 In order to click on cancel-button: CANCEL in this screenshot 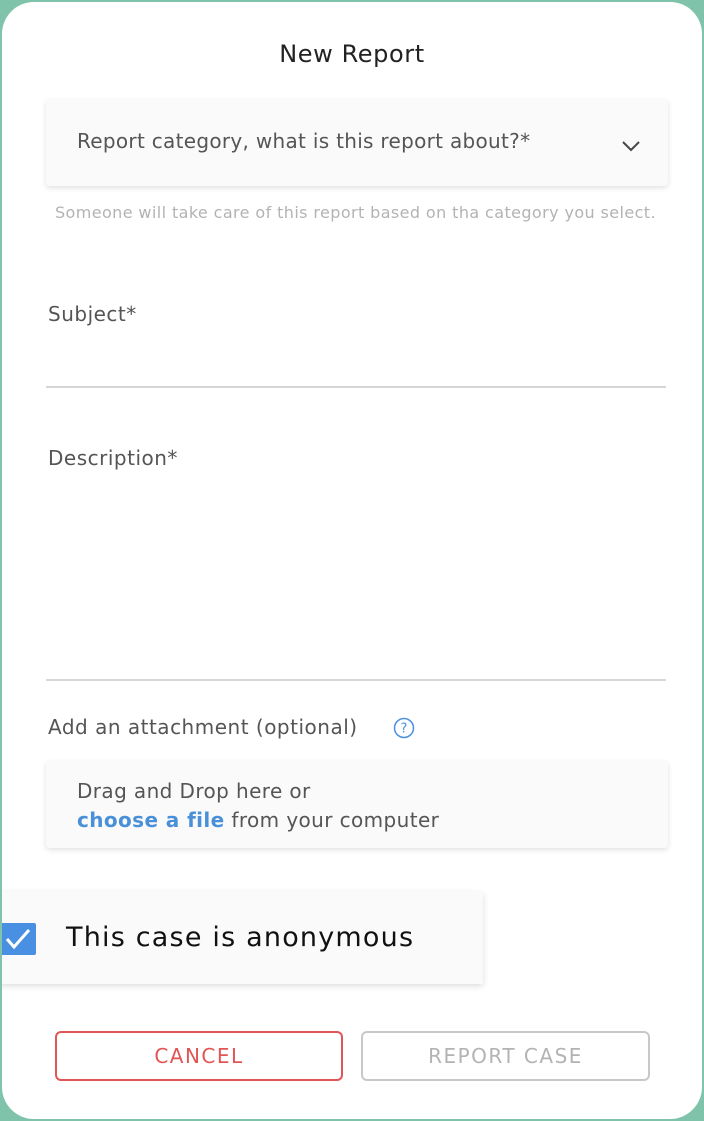, I will do `click(199, 1056)`.